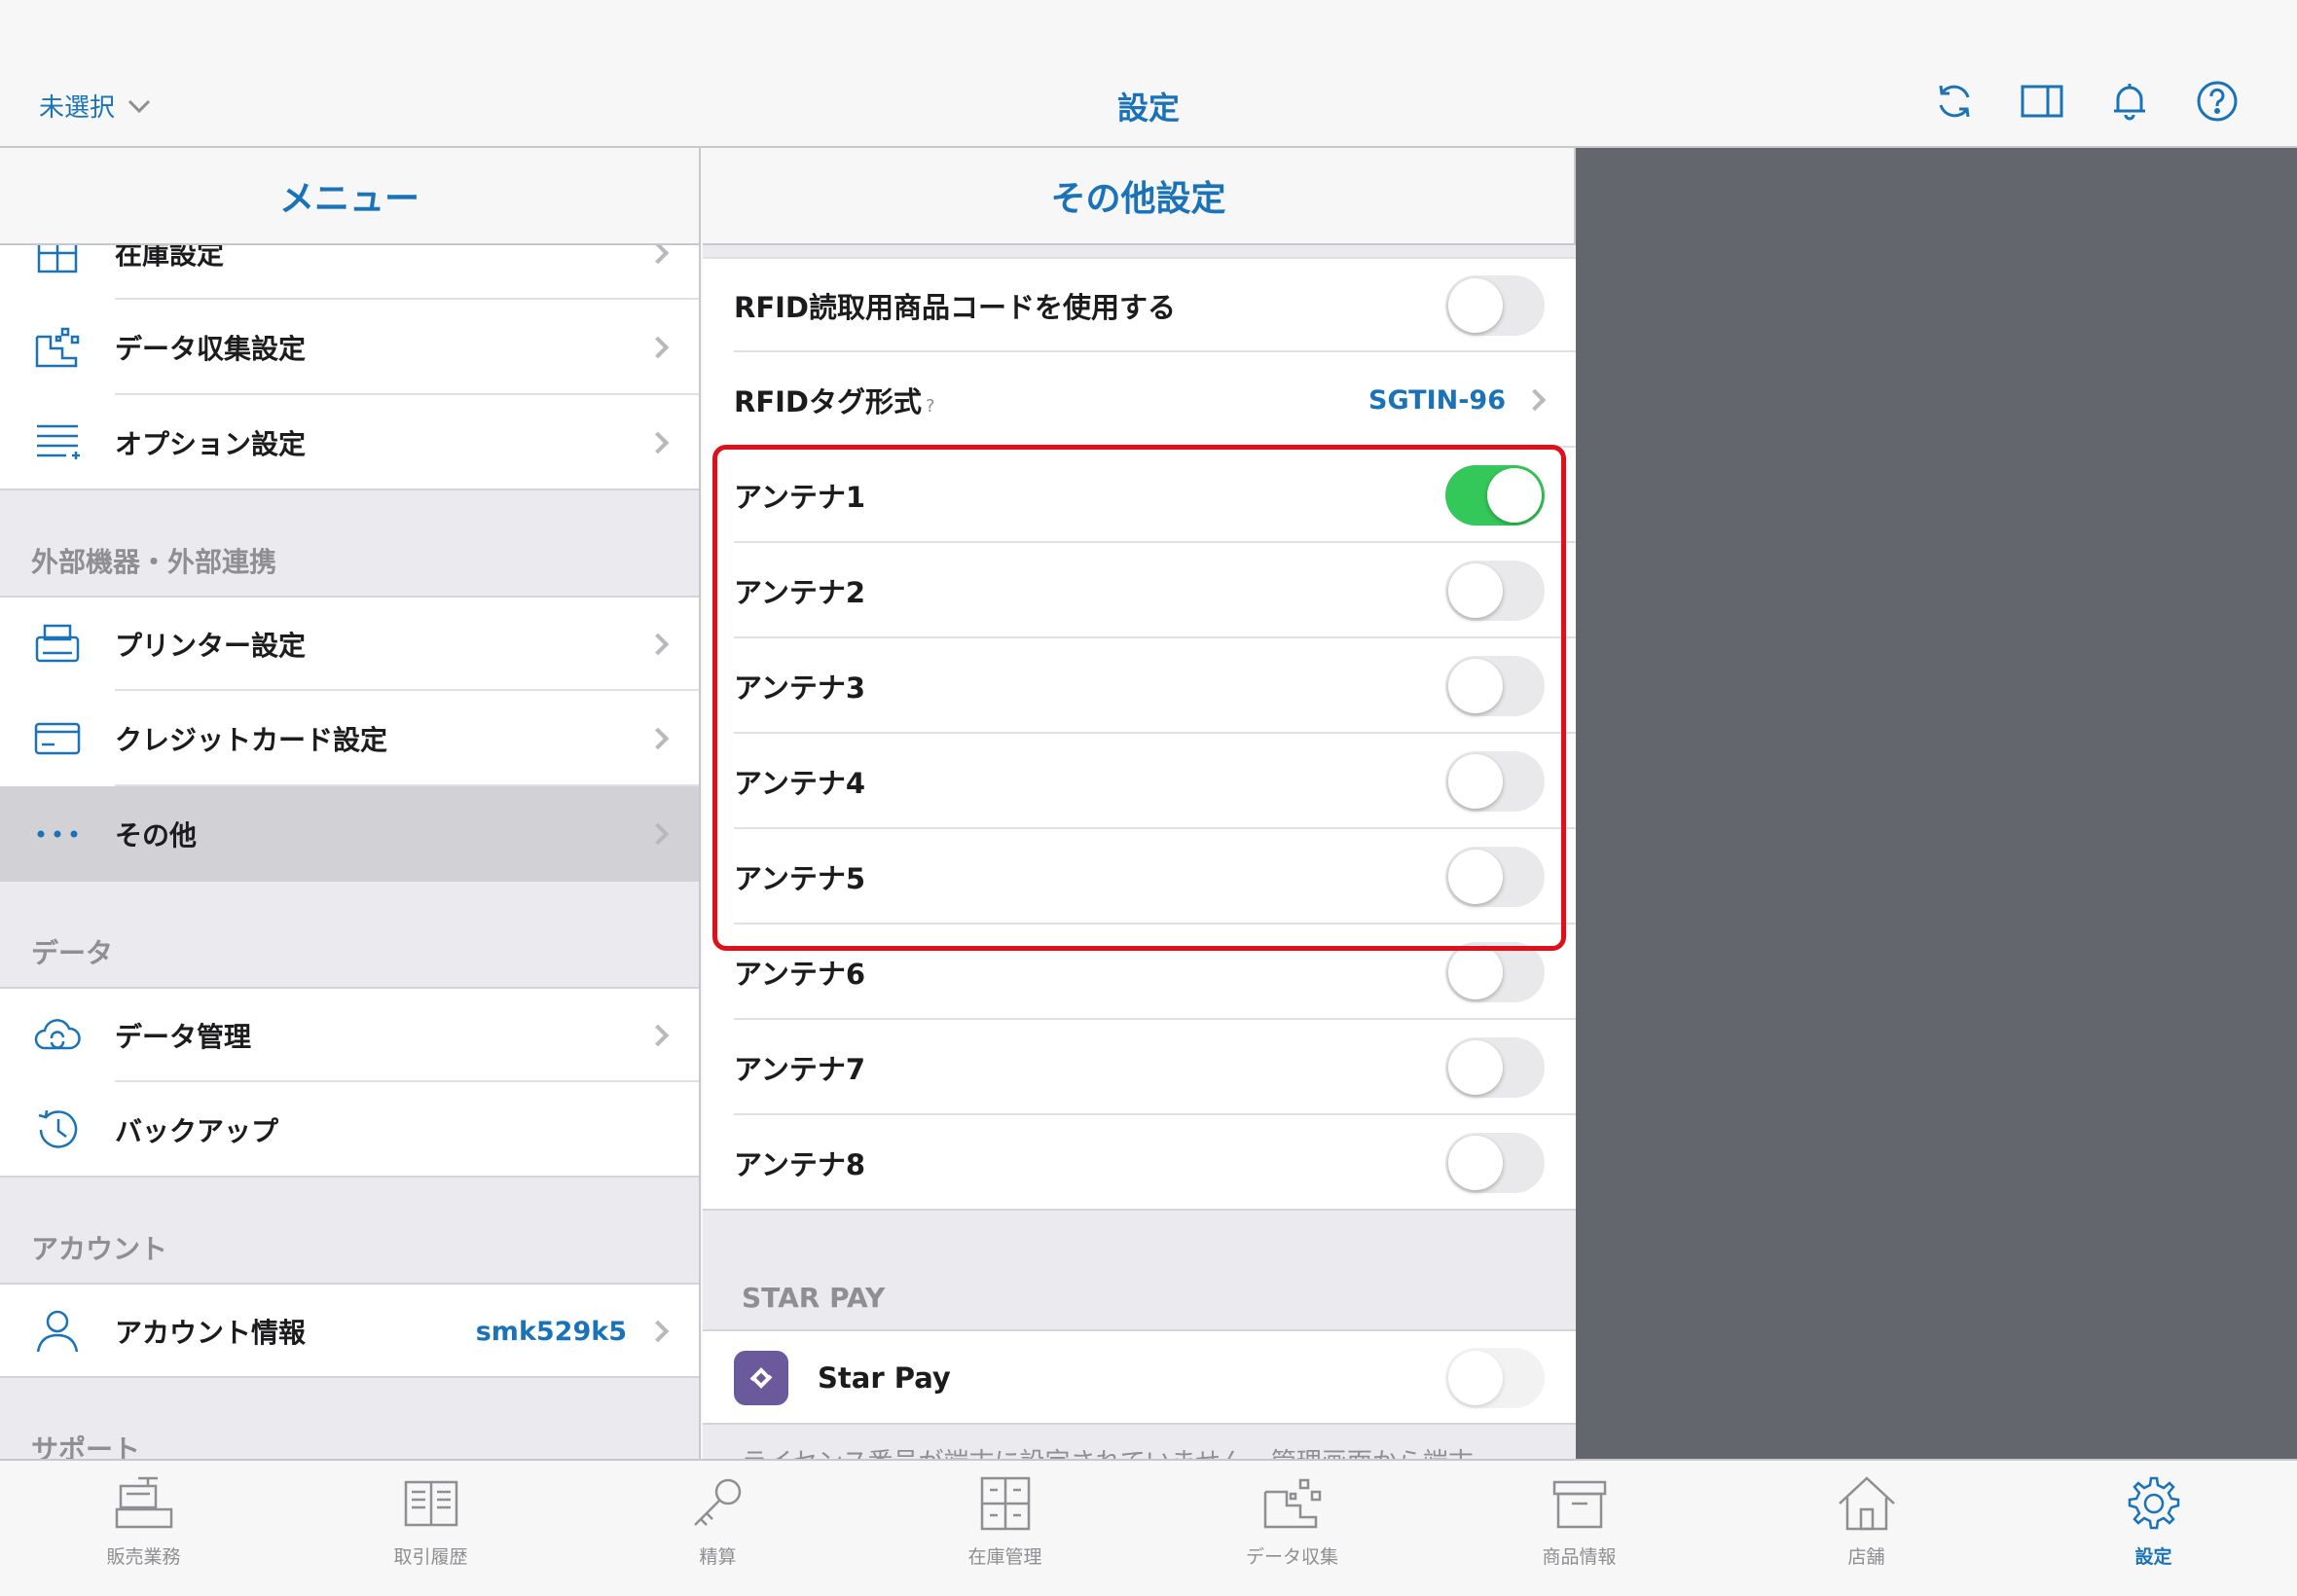 The height and width of the screenshot is (1596, 2297). What do you see at coordinates (349, 1130) in the screenshot?
I see `menu-item-backup: バックアップ` at bounding box center [349, 1130].